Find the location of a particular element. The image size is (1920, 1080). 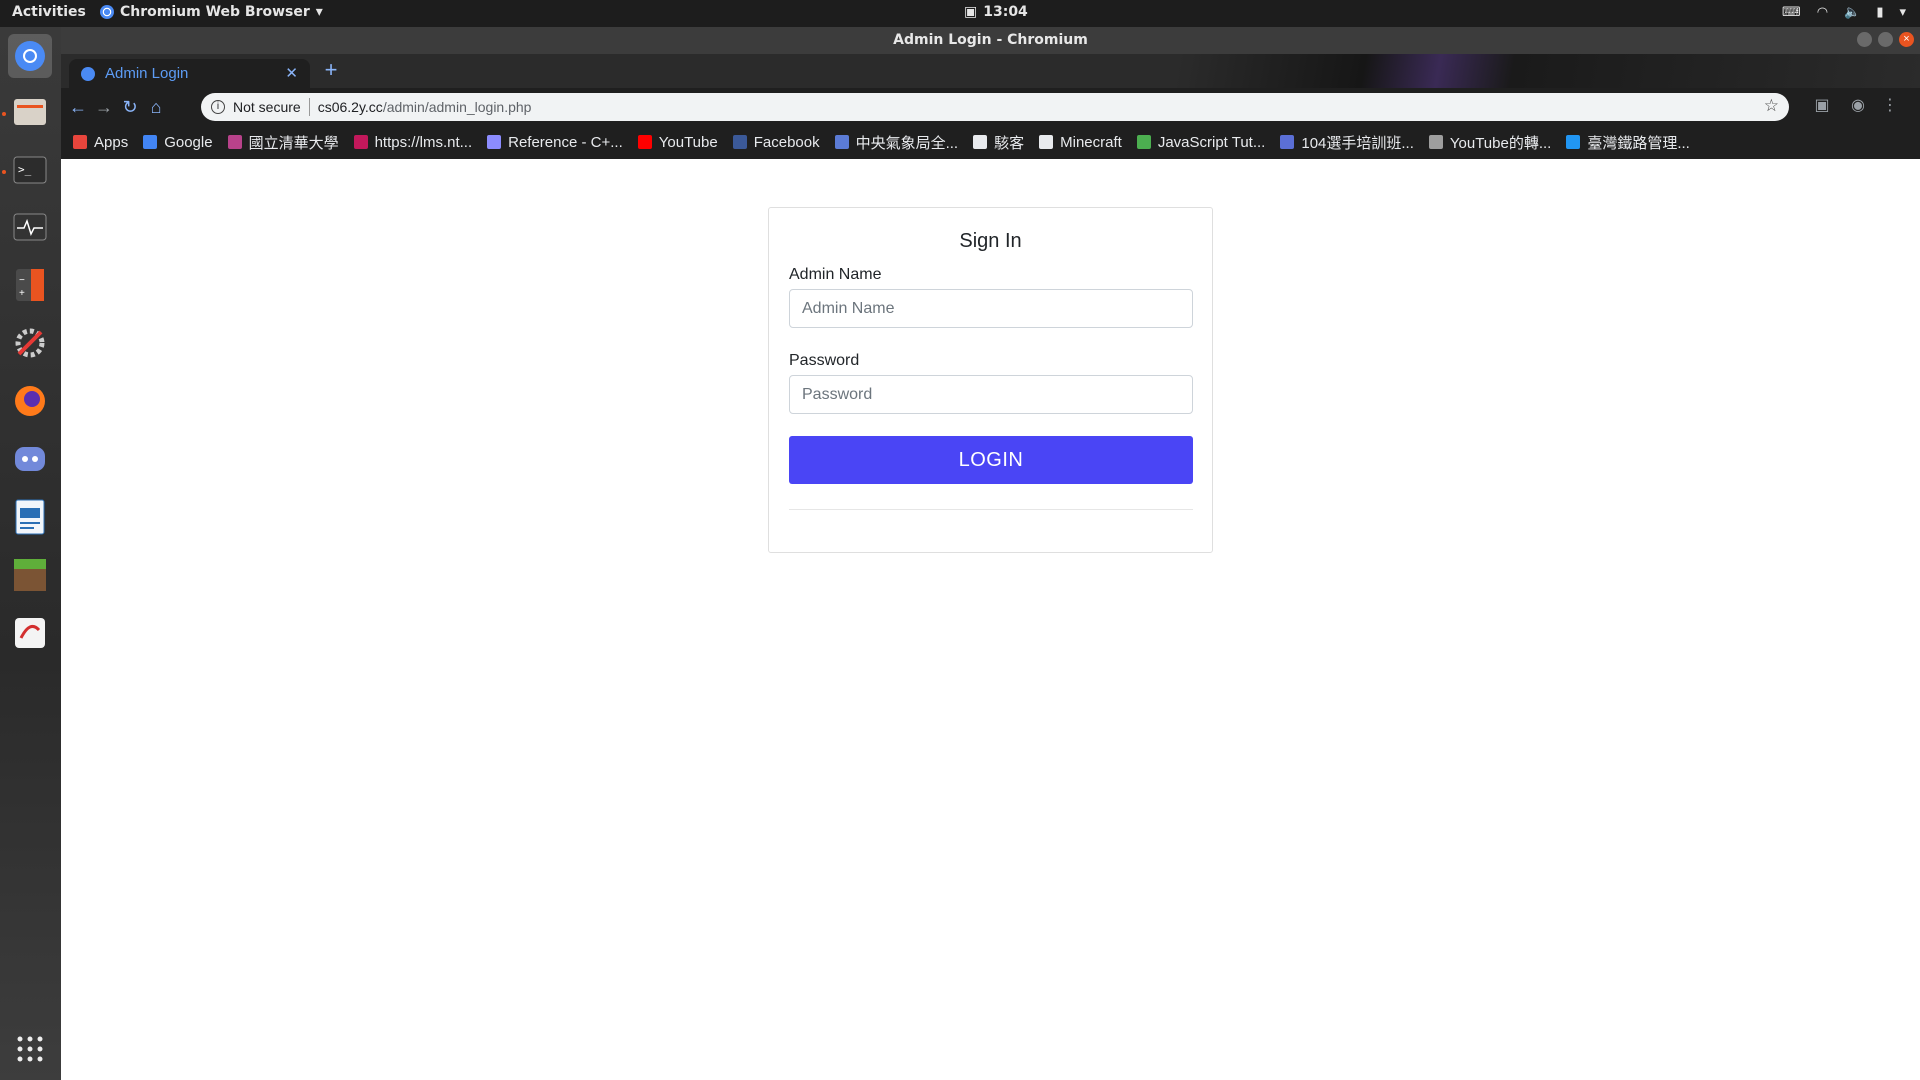

battery-icon: ▮ is located at coordinates (1880, 11).